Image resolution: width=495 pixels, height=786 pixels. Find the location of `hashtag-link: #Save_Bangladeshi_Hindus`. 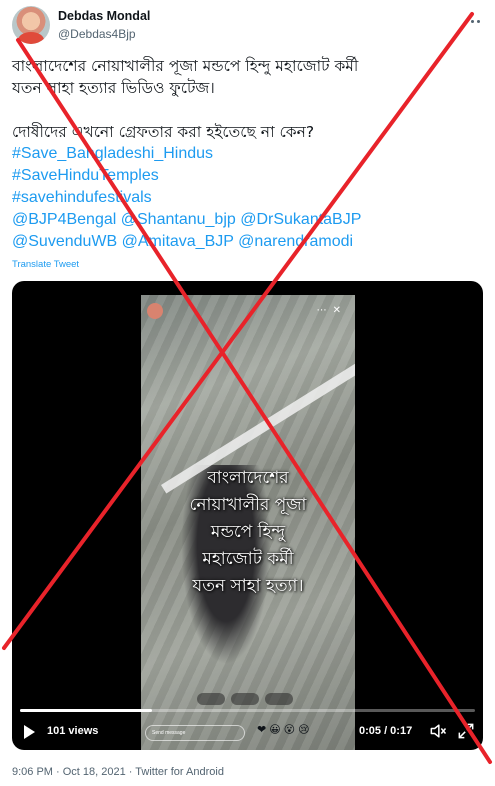

hashtag-link: #Save_Bangladeshi_Hindus is located at coordinates (247, 154).